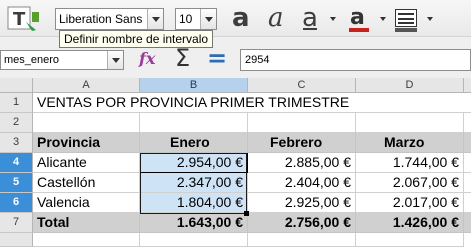  Describe the element at coordinates (86, 143) in the screenshot. I see `header-cell-provincia: Provincia` at that location.